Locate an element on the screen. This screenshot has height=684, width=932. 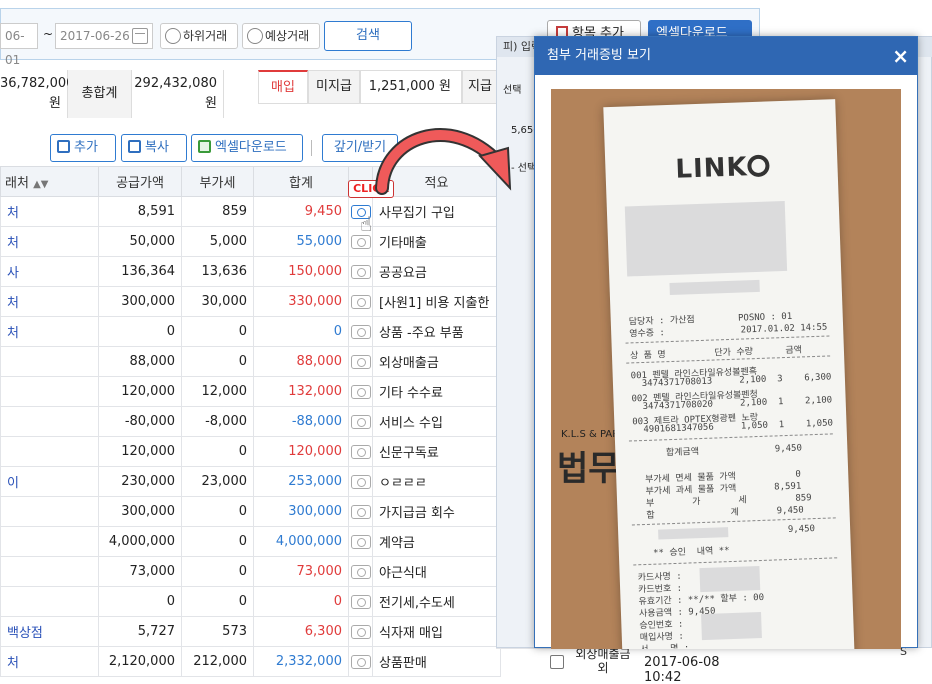
cell-vendor: 백상점 is located at coordinates (49, 631).